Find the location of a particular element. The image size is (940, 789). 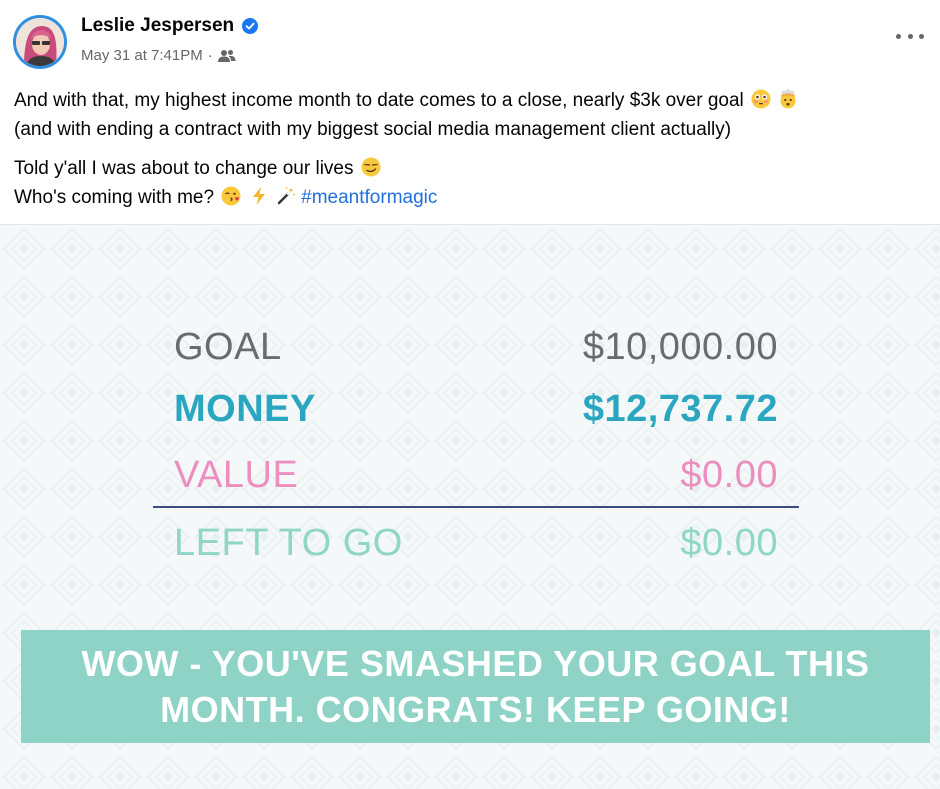

post-timestamp: May 31 at 7:41PM is located at coordinates (142, 55).